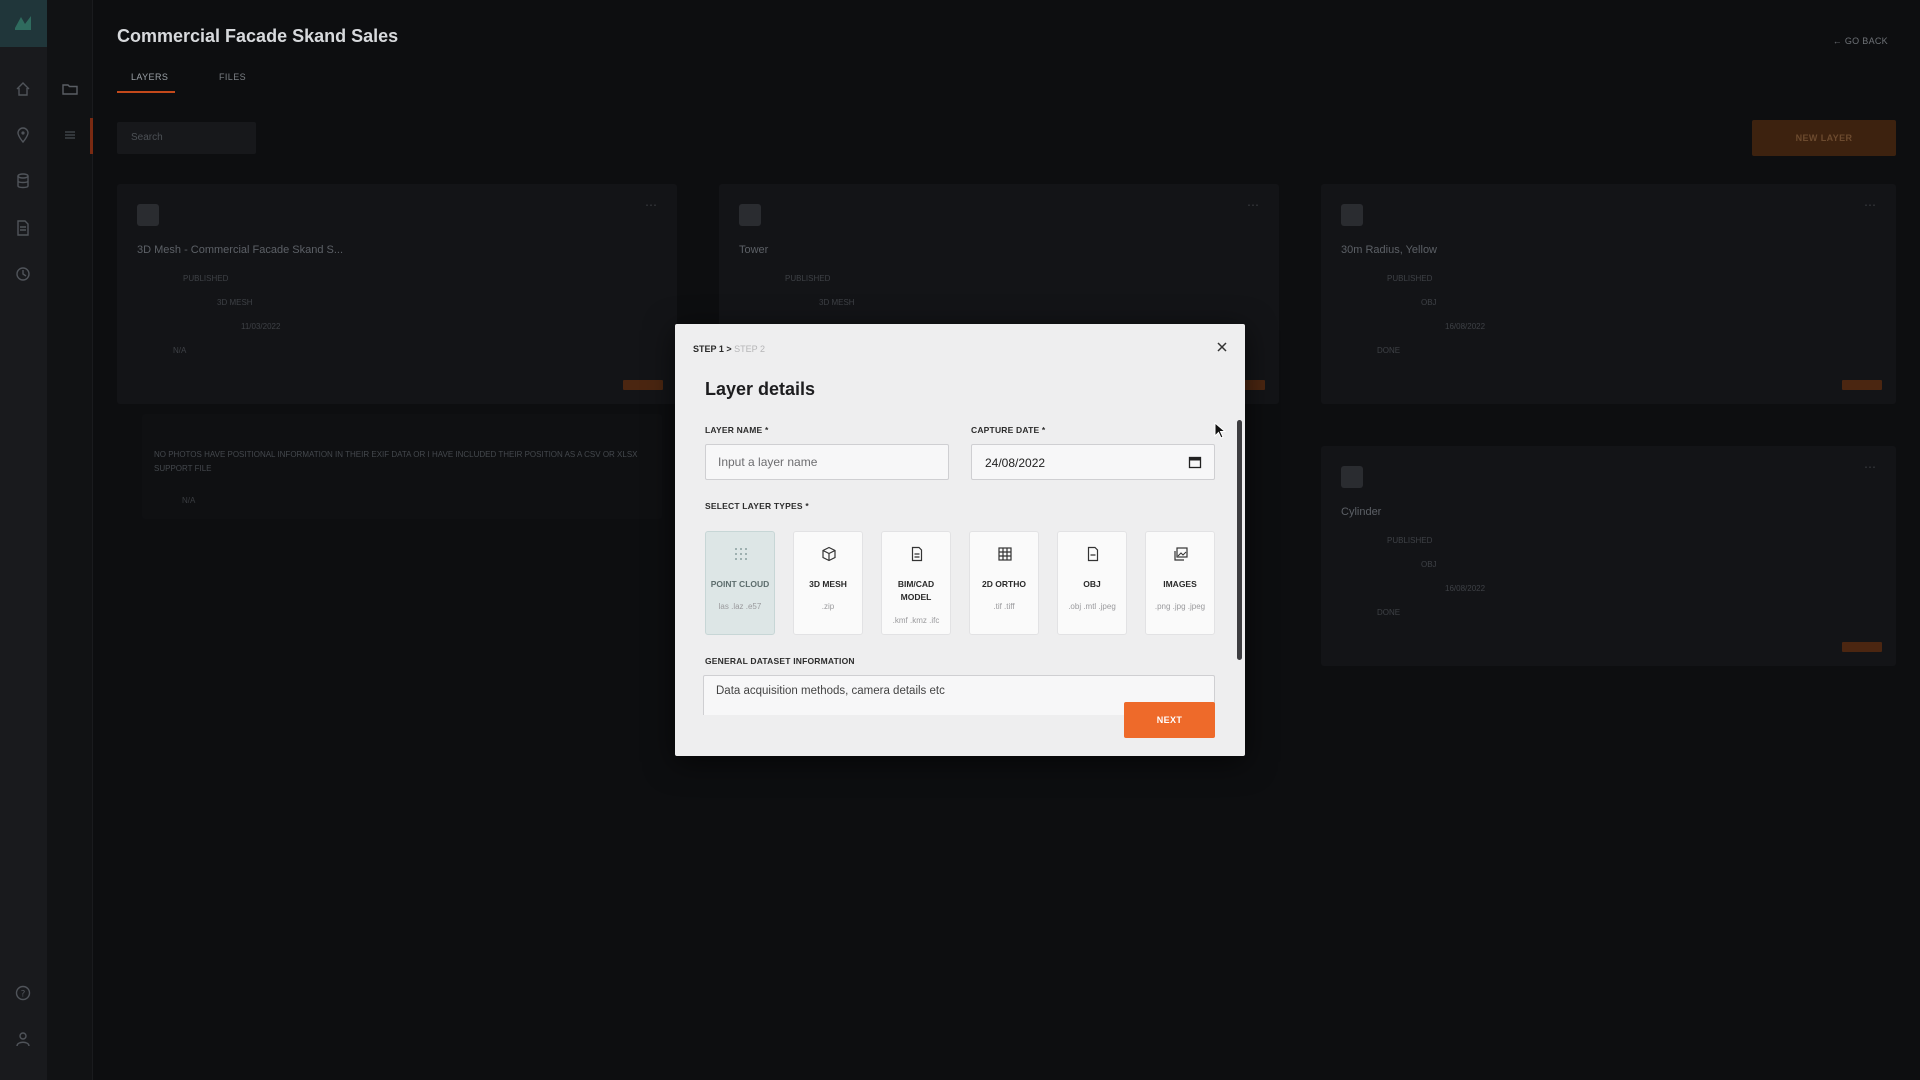 This screenshot has width=1920, height=1080. I want to click on layer-type-extensions: las .laz .e57, so click(740, 606).